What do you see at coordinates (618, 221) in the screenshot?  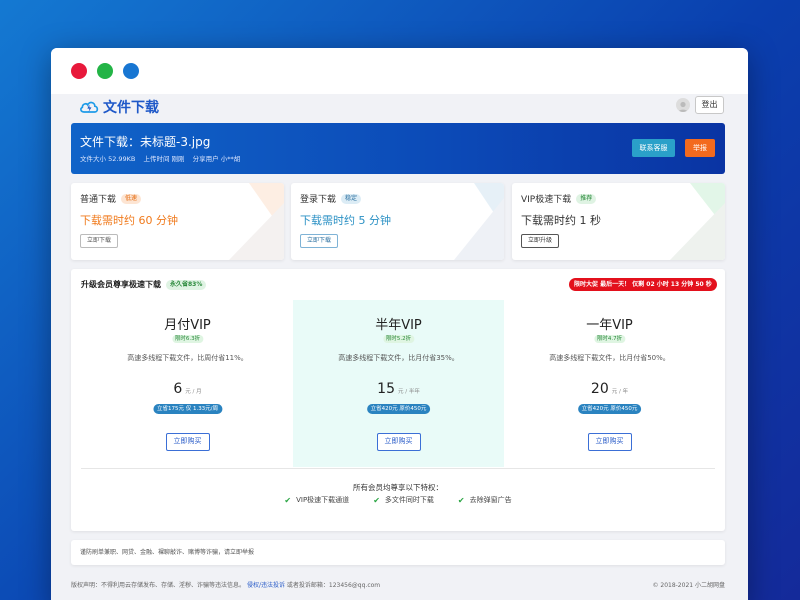 I see `download-option-vip: VIP极速下载 推荐 下载需时约 1 秒 立即升级` at bounding box center [618, 221].